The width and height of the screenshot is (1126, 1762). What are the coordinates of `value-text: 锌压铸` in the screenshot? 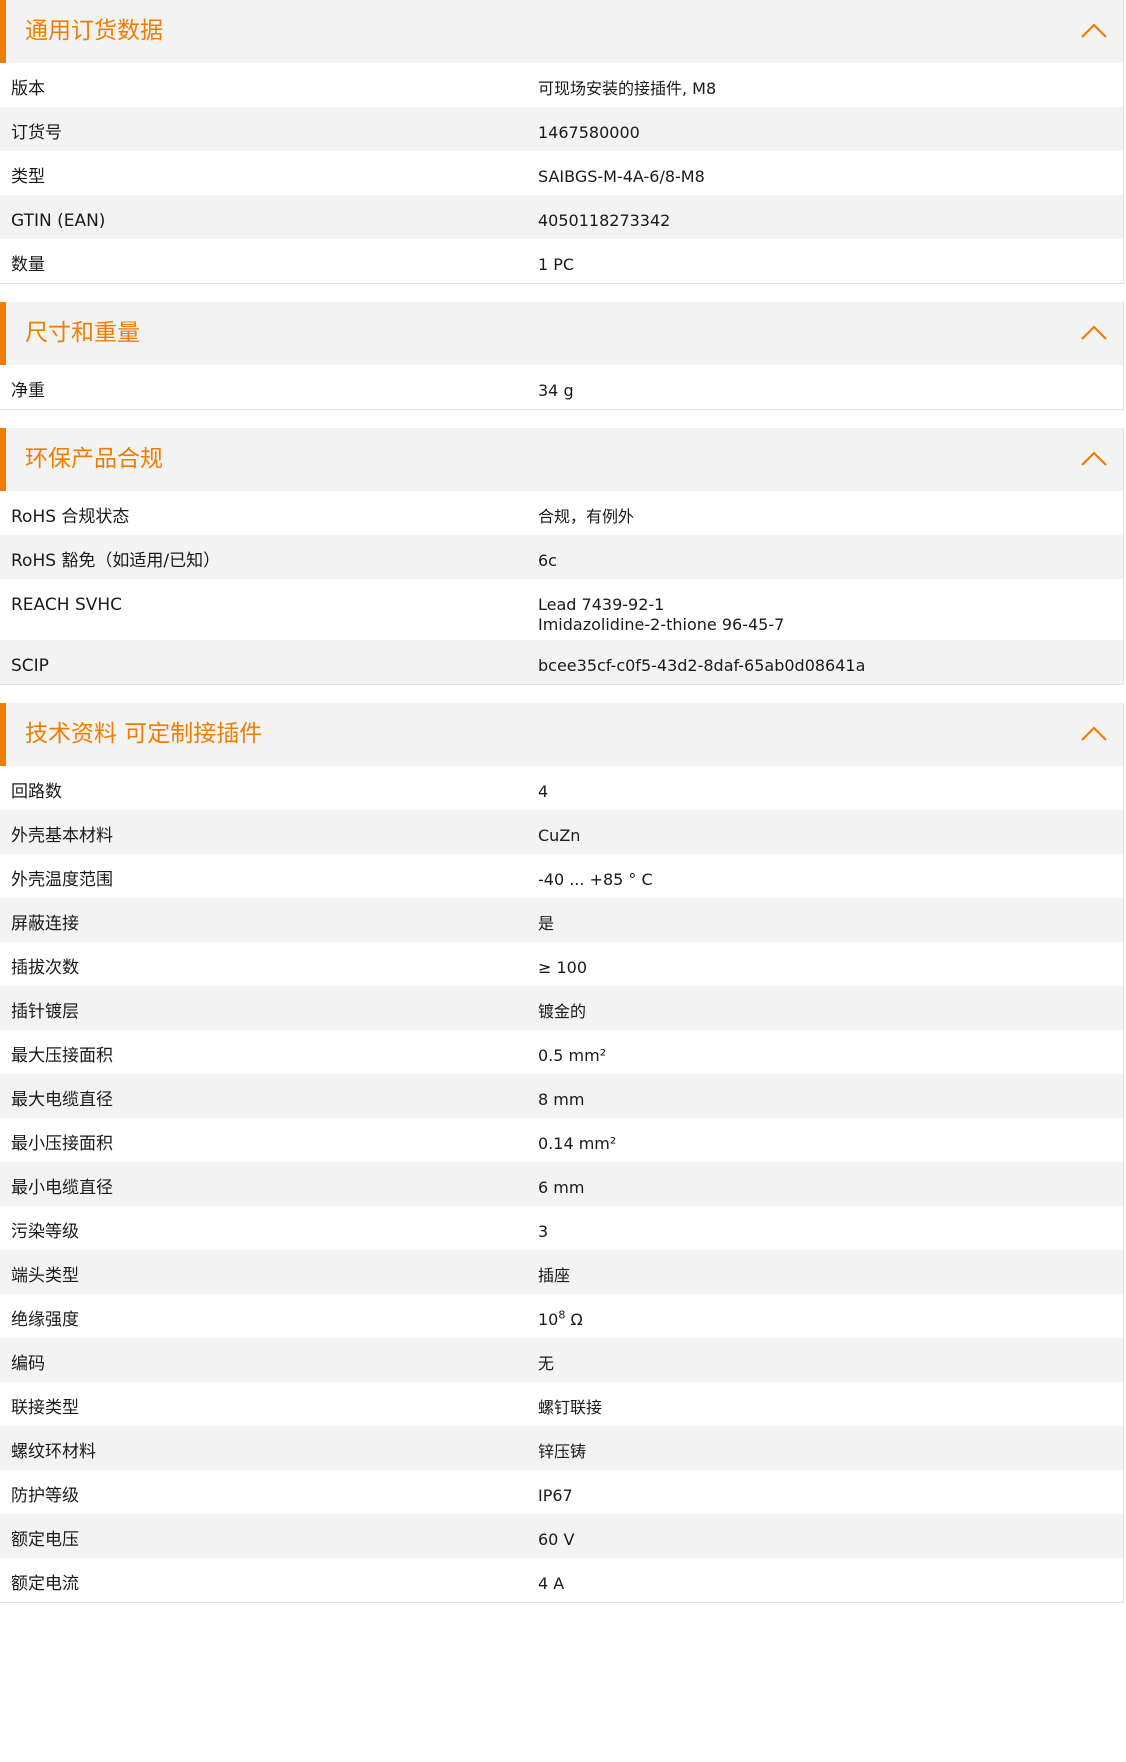 It's located at (562, 1451).